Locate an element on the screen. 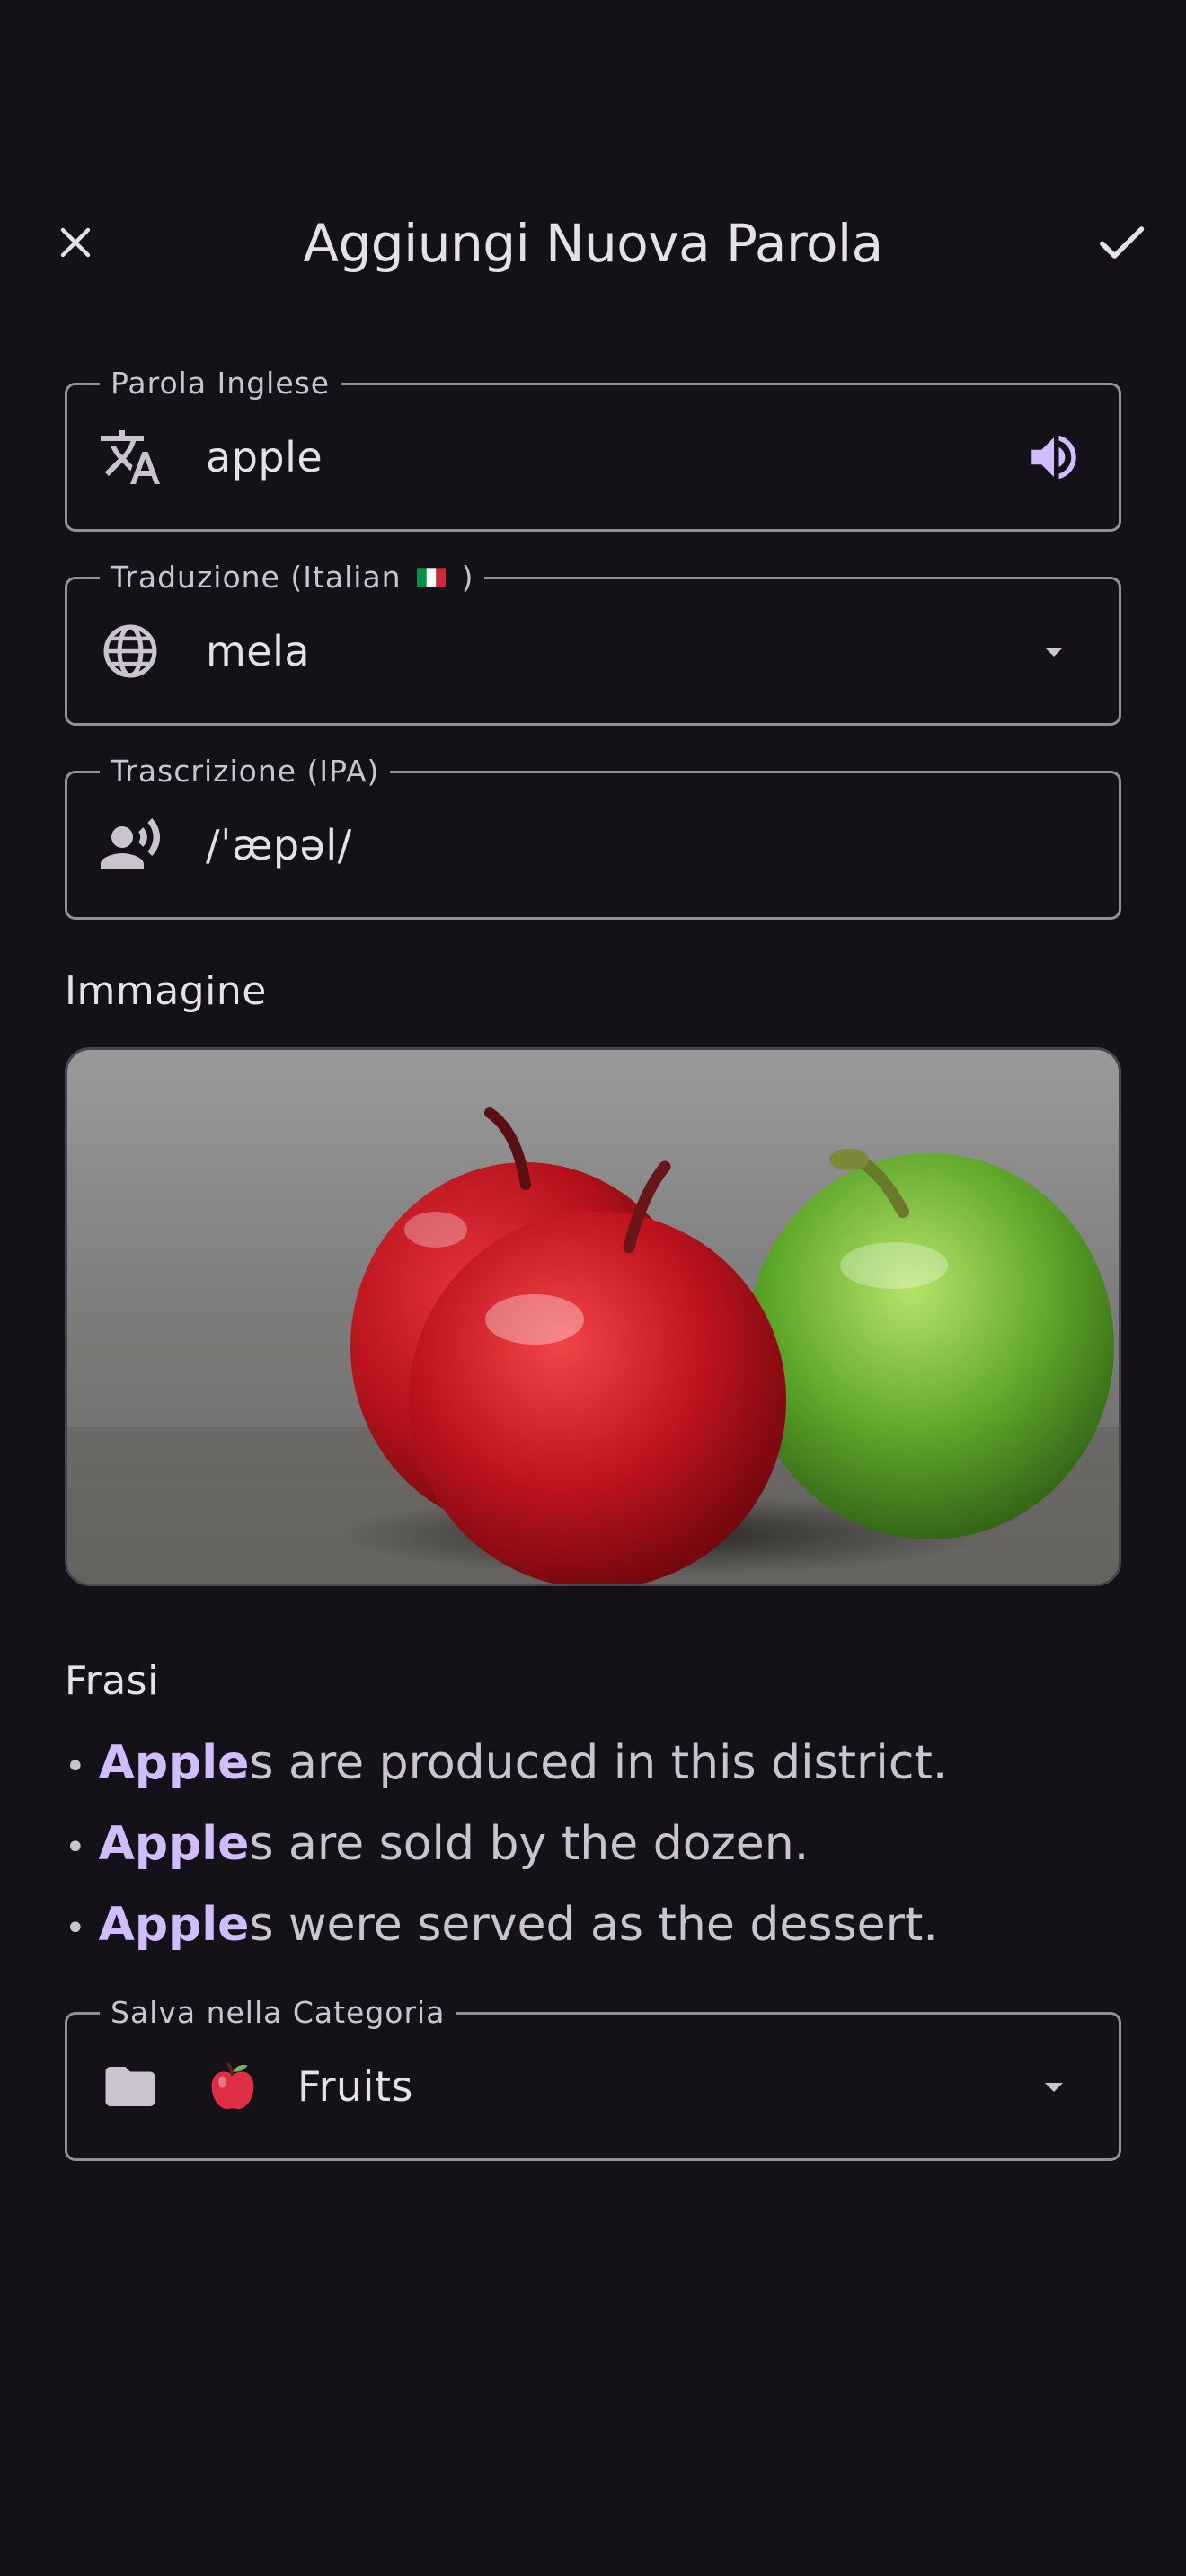 The image size is (1186, 2576). example-sentence: • Apples are produced in this district. is located at coordinates (593, 1765).